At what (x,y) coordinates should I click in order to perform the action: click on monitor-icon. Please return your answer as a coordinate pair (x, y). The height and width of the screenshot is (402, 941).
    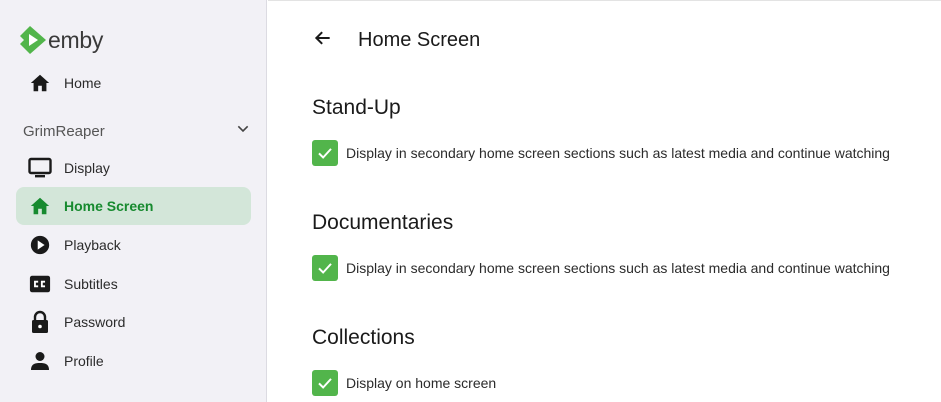
    Looking at the image, I should click on (40, 168).